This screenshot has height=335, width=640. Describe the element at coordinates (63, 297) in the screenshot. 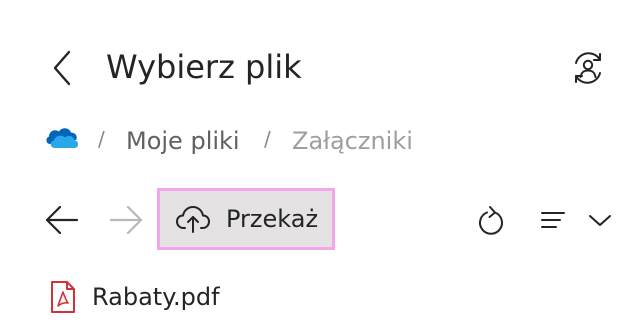

I see `pdf-file-icon` at that location.